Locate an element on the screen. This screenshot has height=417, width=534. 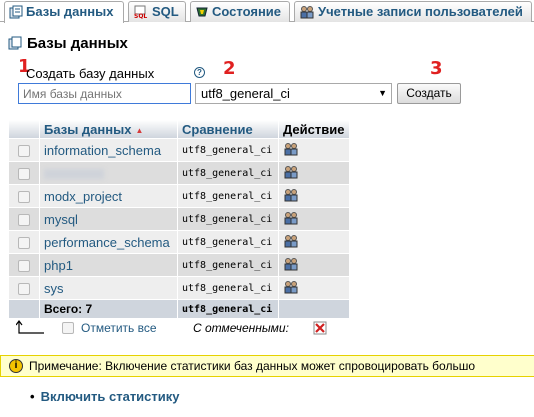
sql-icon: SQL is located at coordinates (141, 13).